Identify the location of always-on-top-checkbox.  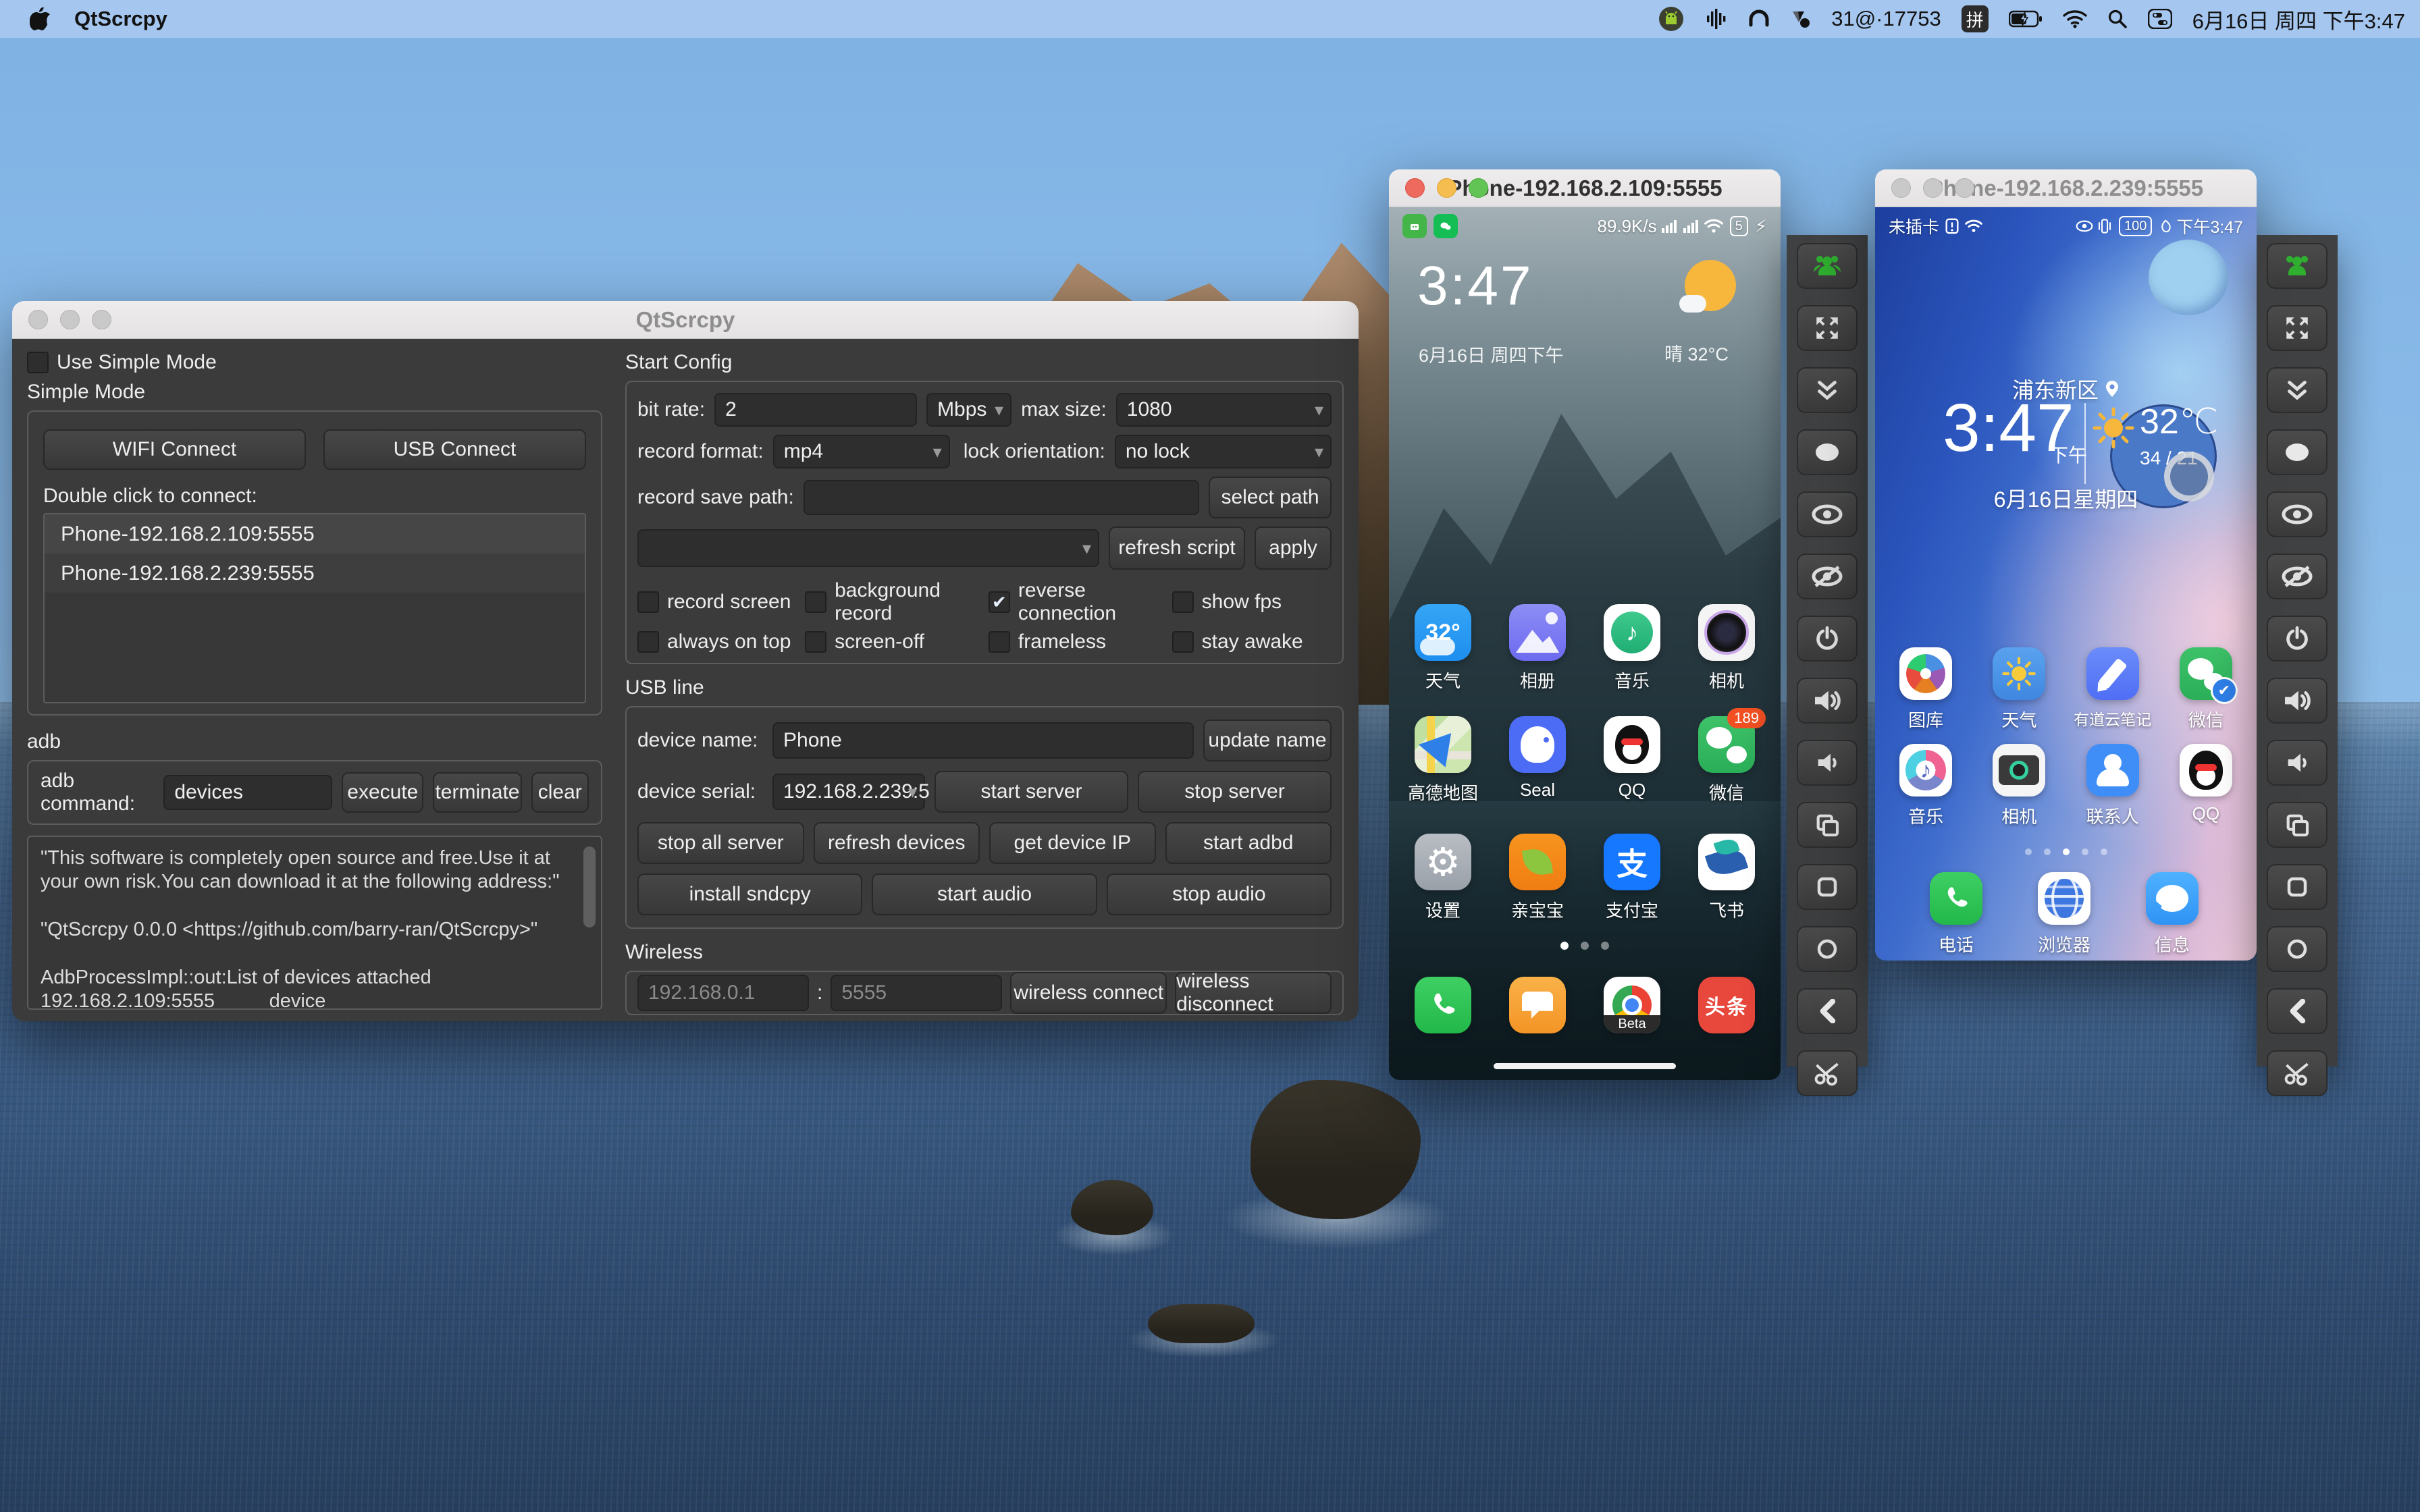
(648, 642).